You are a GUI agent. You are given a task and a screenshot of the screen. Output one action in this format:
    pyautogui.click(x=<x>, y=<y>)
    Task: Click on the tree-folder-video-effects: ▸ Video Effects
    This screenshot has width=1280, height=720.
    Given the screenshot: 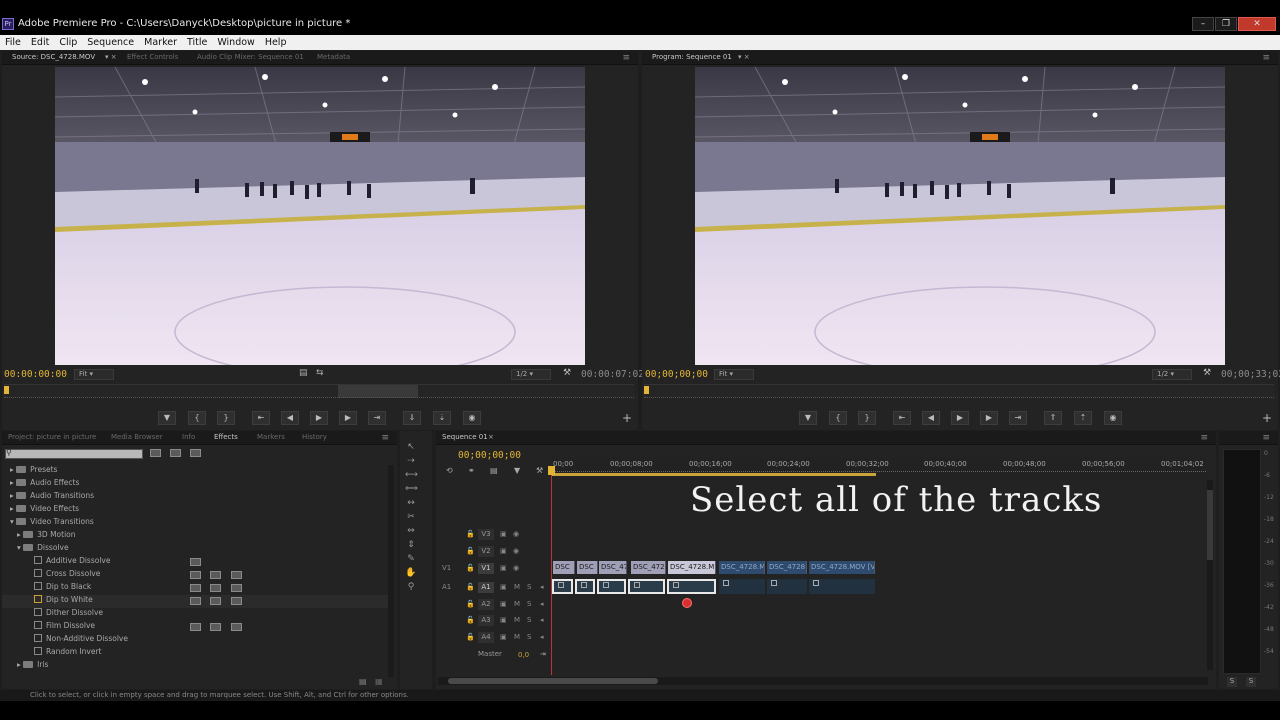 What is the action you would take?
    pyautogui.click(x=197, y=510)
    